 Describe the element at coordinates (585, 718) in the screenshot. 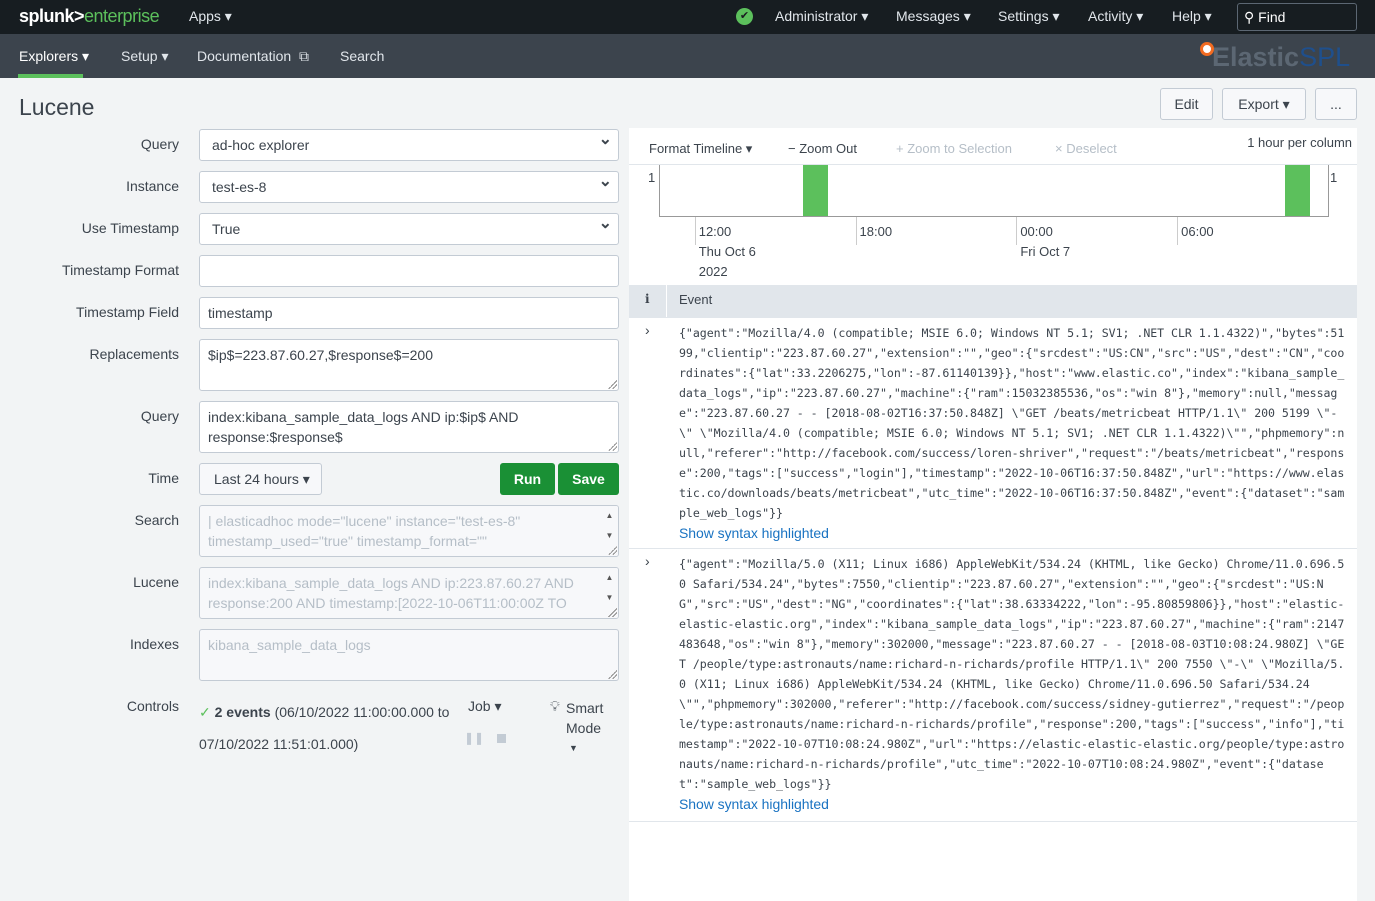

I see `smart-mode-text: Smart Mode` at that location.